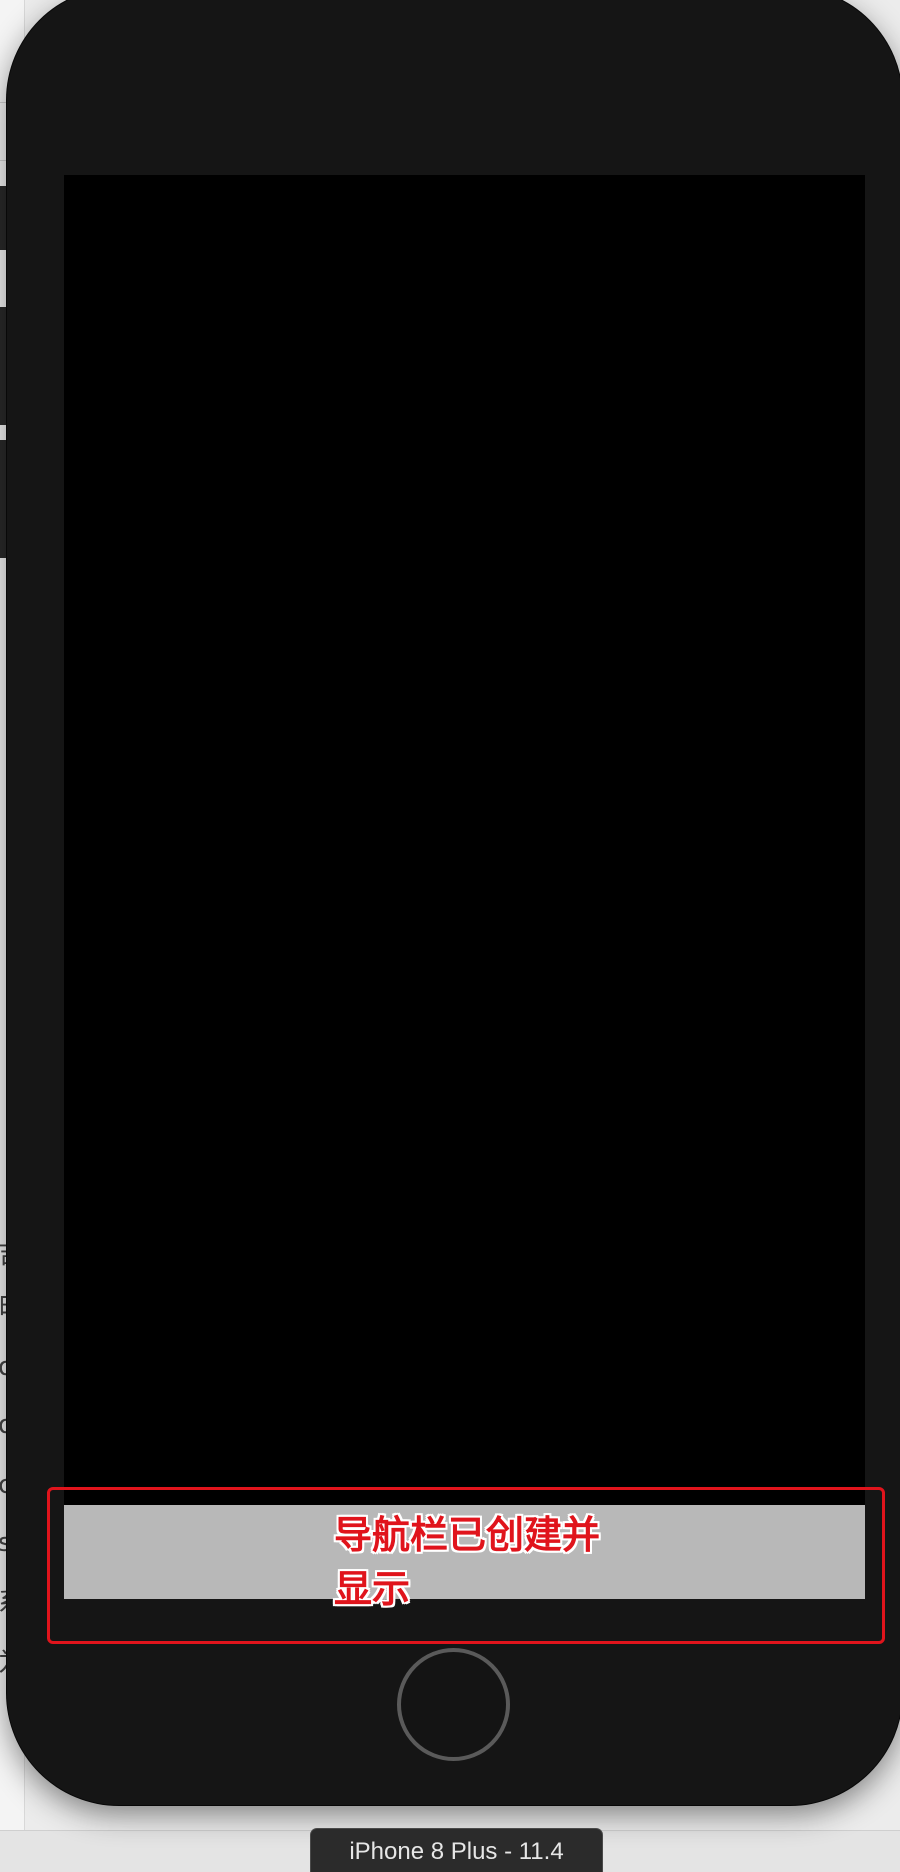 This screenshot has height=1872, width=900. Describe the element at coordinates (456, 1850) in the screenshot. I see `simulator-device-title: iPhone 8 Plus - 11.4` at that location.